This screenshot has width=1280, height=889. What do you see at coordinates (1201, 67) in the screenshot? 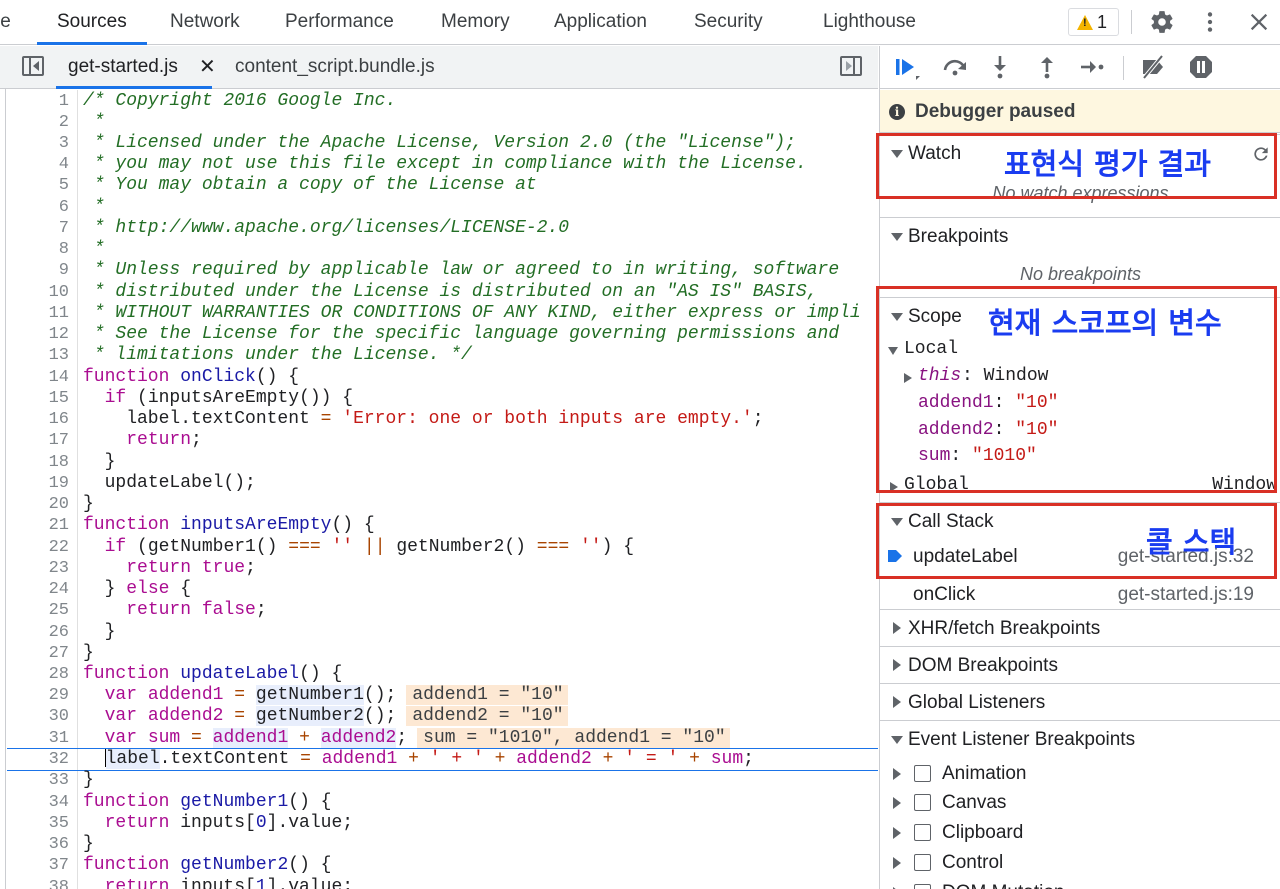
I see `pause-on-exceptions-icon` at bounding box center [1201, 67].